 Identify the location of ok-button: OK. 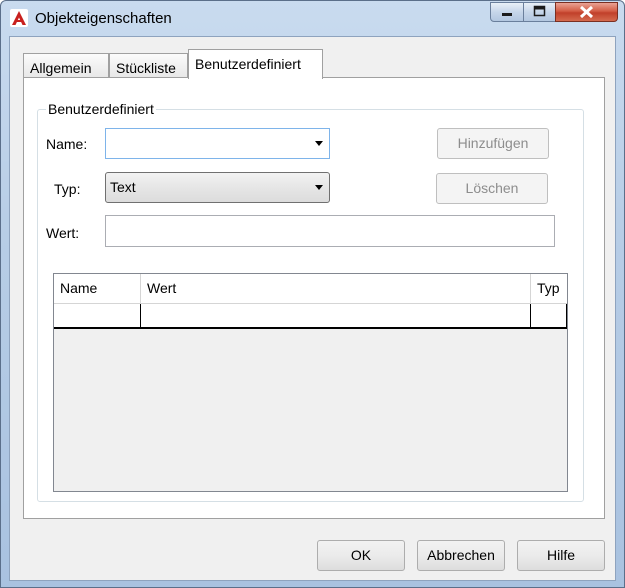
(361, 555).